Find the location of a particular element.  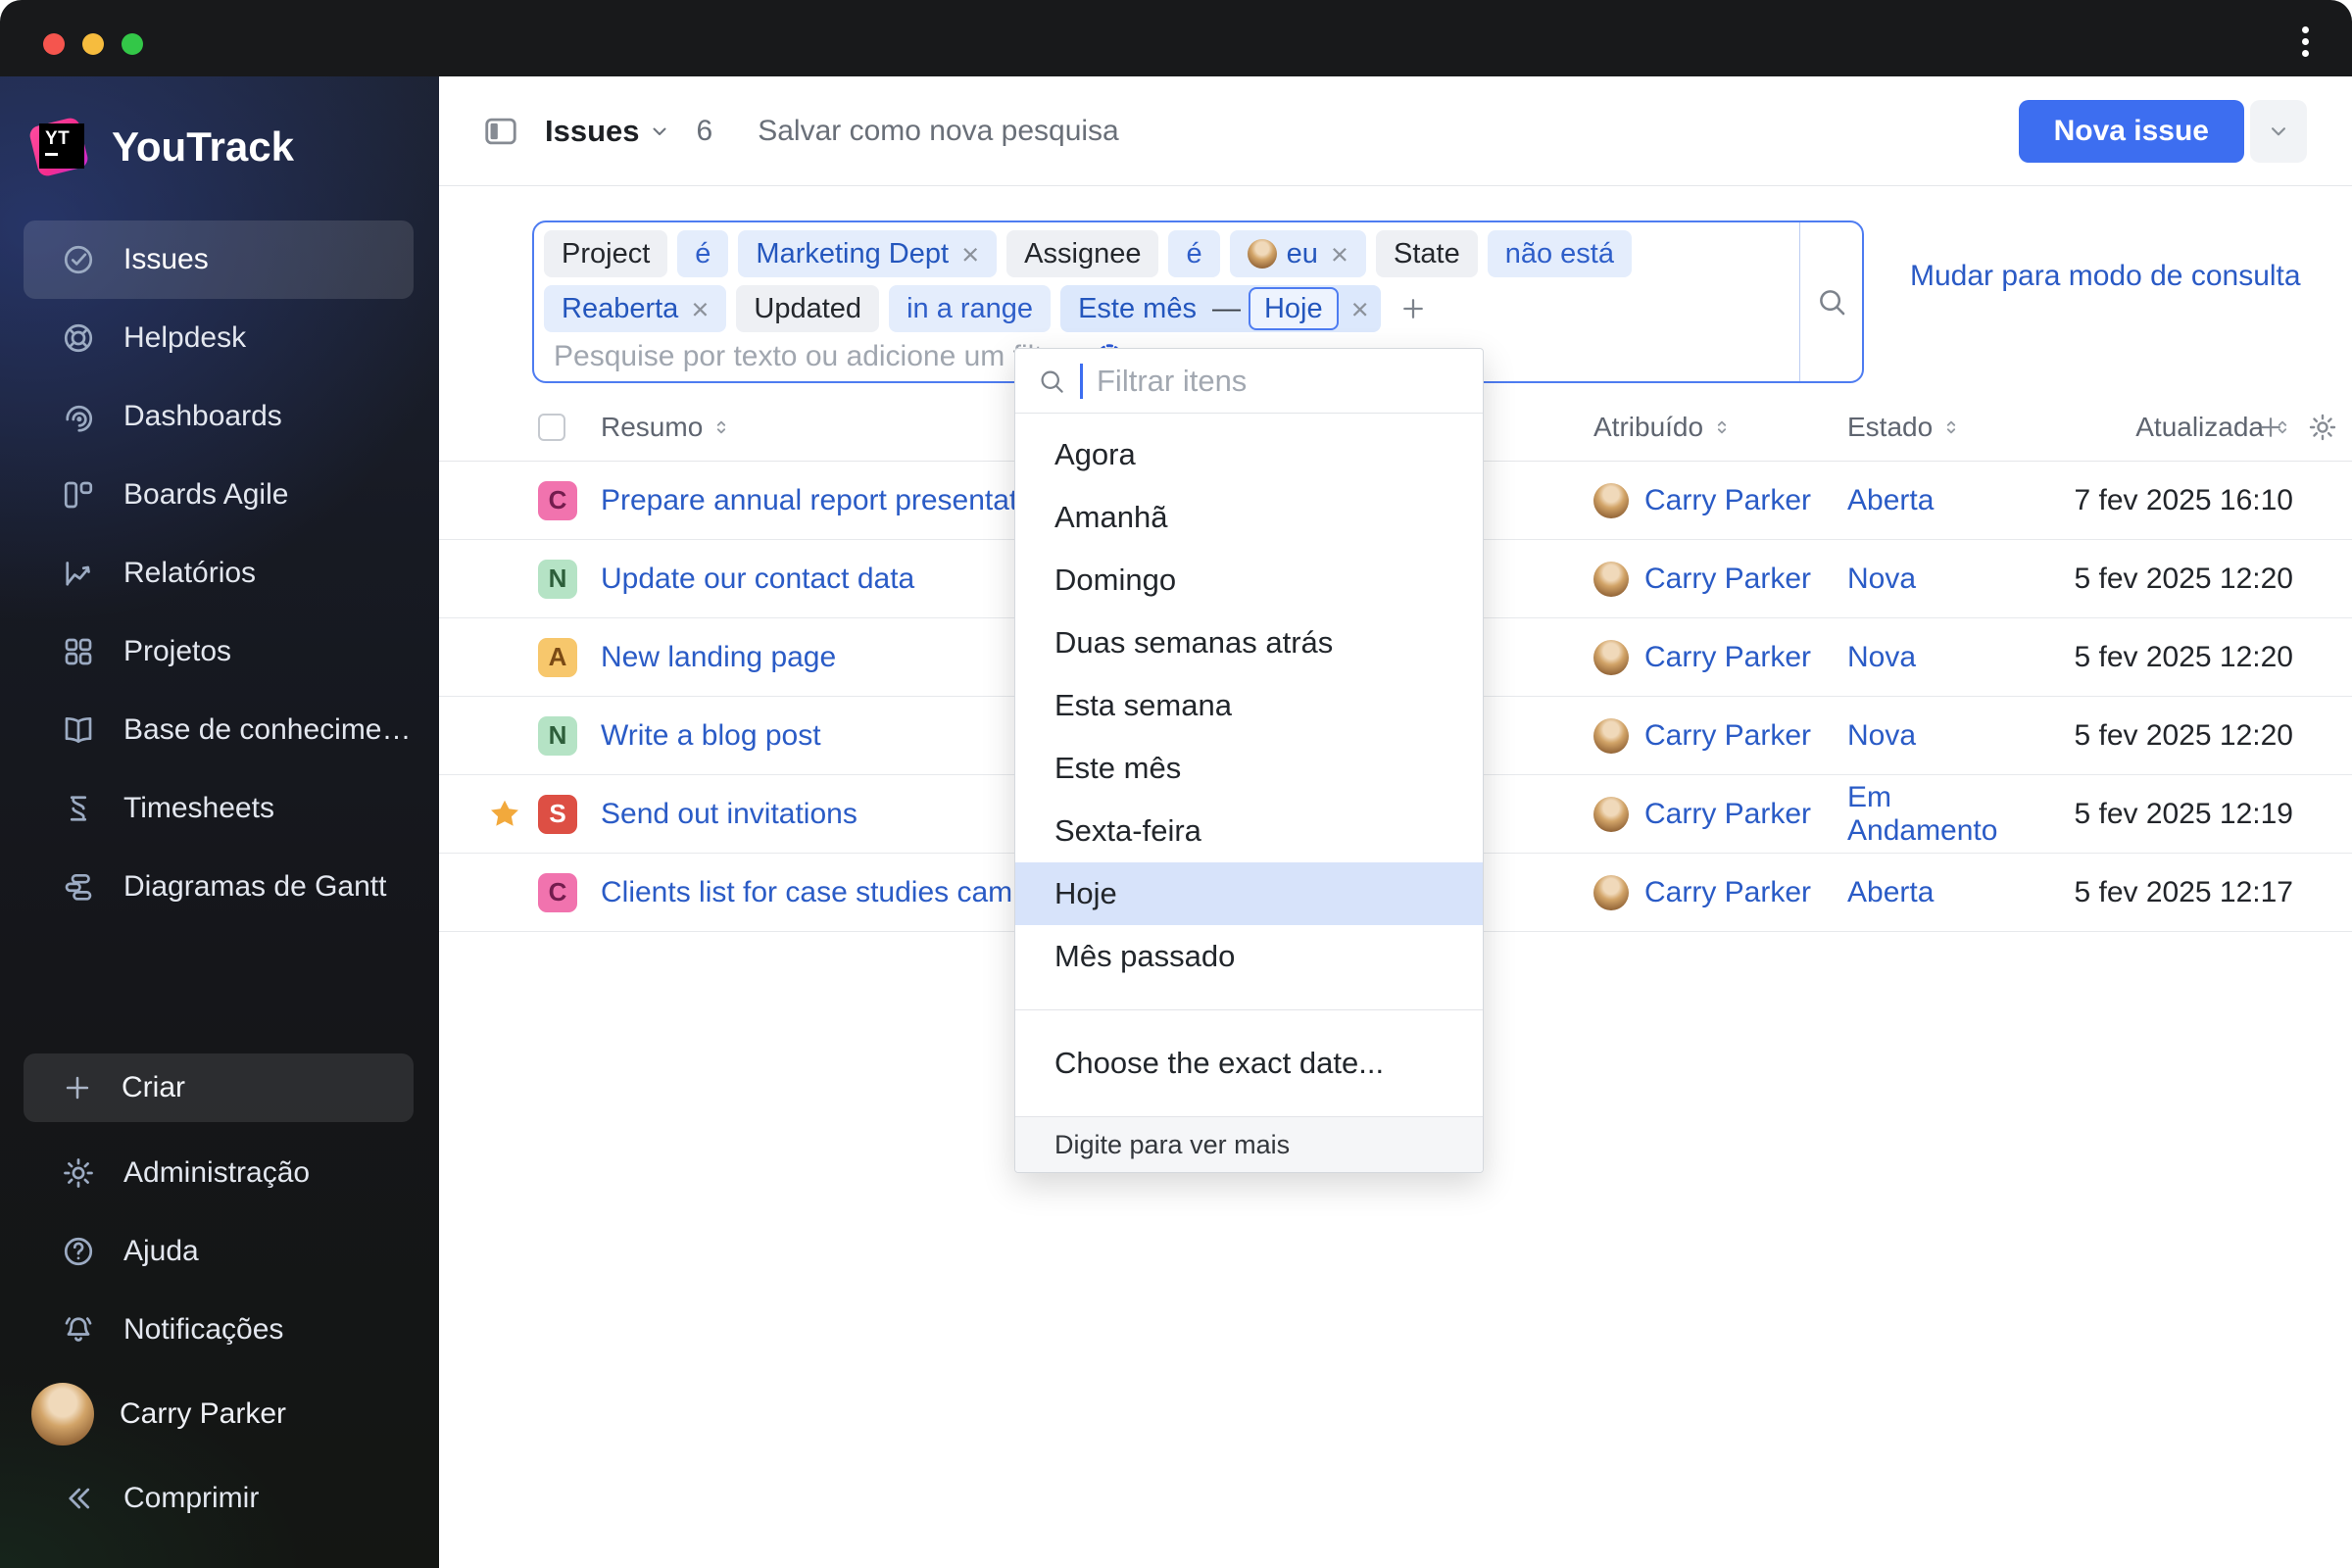

close-window-button is located at coordinates (54, 44).